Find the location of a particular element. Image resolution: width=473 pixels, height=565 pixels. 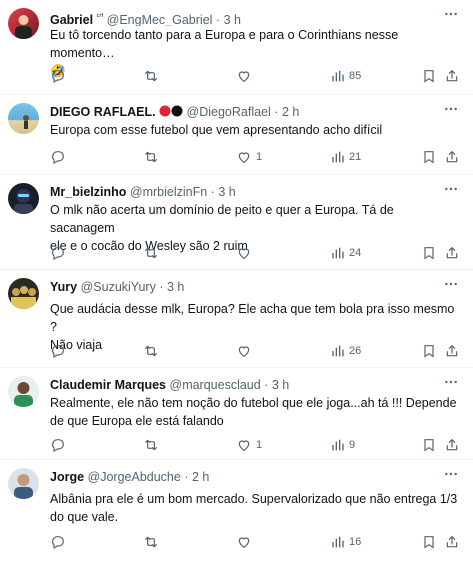

user-handle: @JorgeAbduche is located at coordinates (134, 477).